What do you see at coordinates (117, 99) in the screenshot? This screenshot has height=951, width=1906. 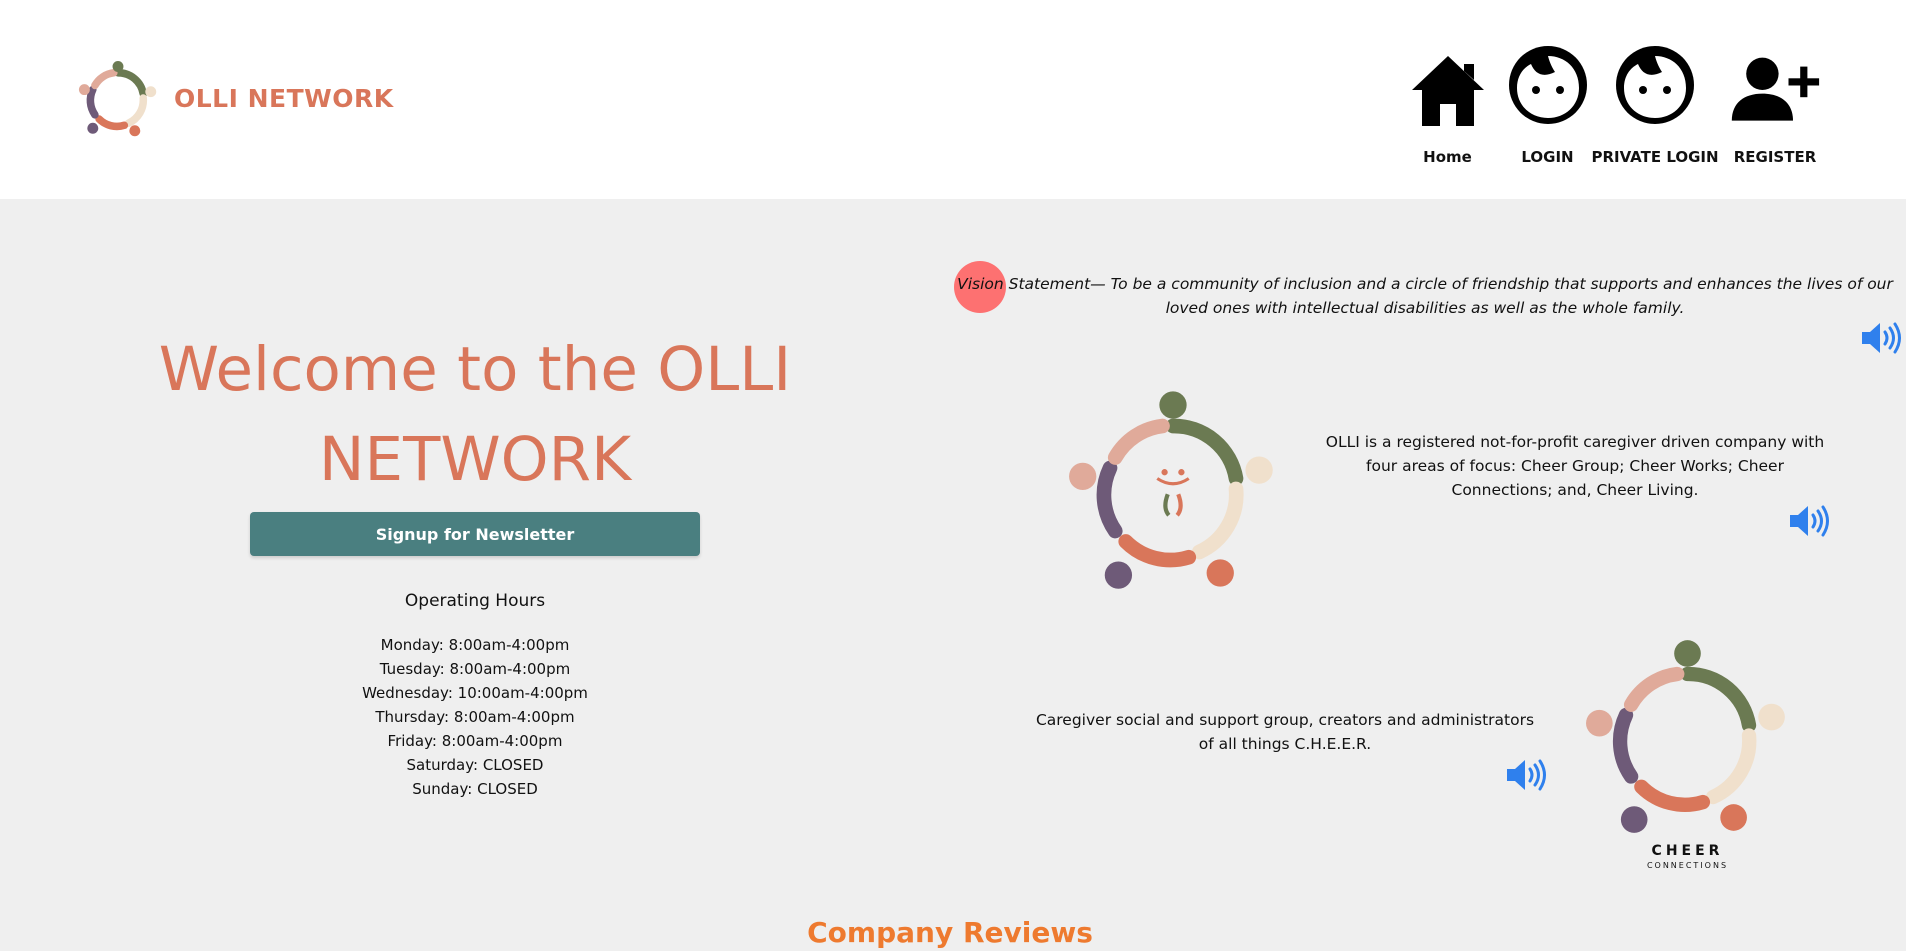 I see `olli-logo-icon` at bounding box center [117, 99].